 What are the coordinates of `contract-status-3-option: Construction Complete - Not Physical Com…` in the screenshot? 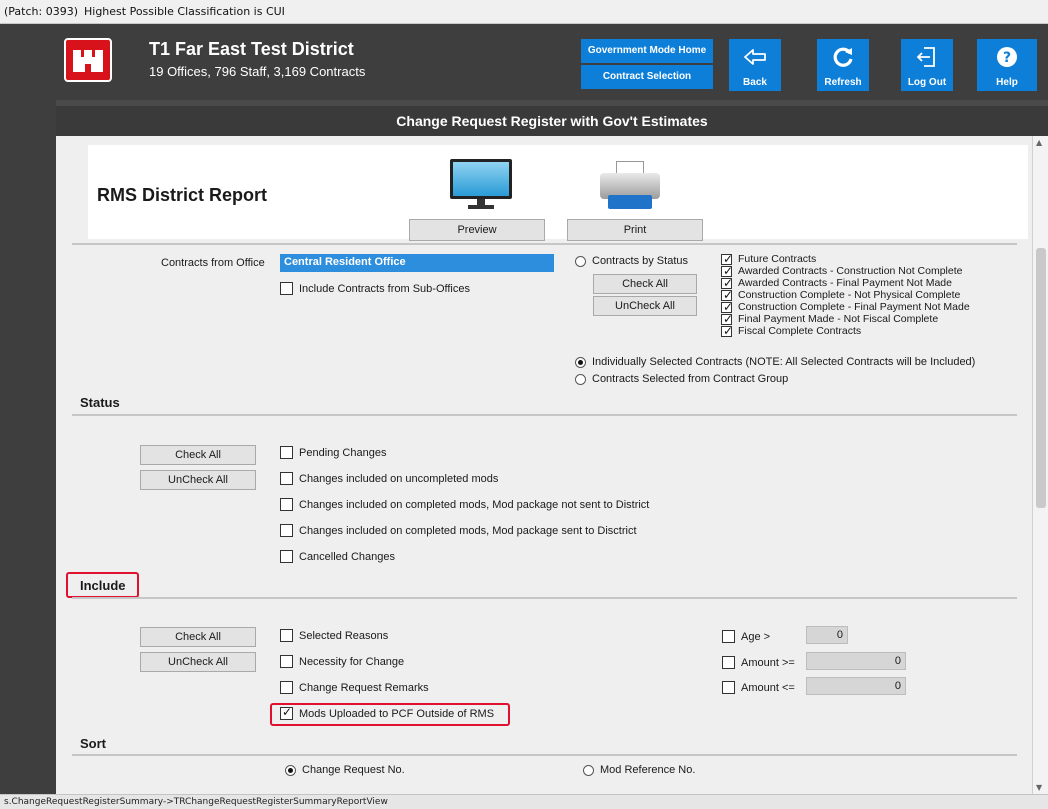 It's located at (841, 295).